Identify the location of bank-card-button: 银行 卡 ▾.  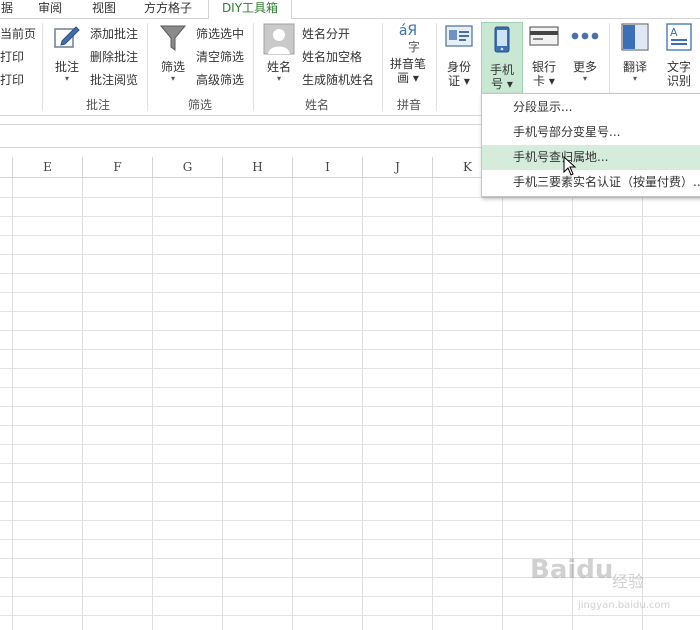
(544, 58).